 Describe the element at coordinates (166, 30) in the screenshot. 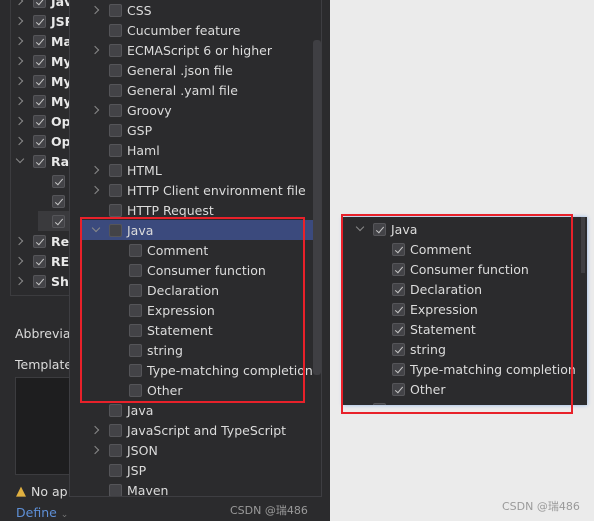

I see `list-item: Cucumber feature` at that location.